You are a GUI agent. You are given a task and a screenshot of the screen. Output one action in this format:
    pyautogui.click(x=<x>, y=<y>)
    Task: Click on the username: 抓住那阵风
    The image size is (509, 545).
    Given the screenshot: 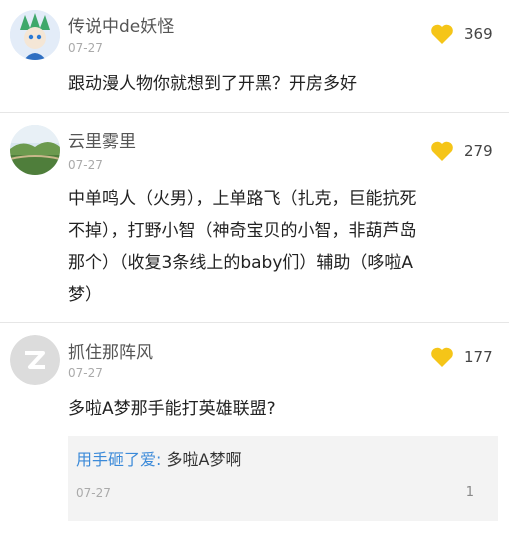 What is the action you would take?
    pyautogui.click(x=110, y=350)
    